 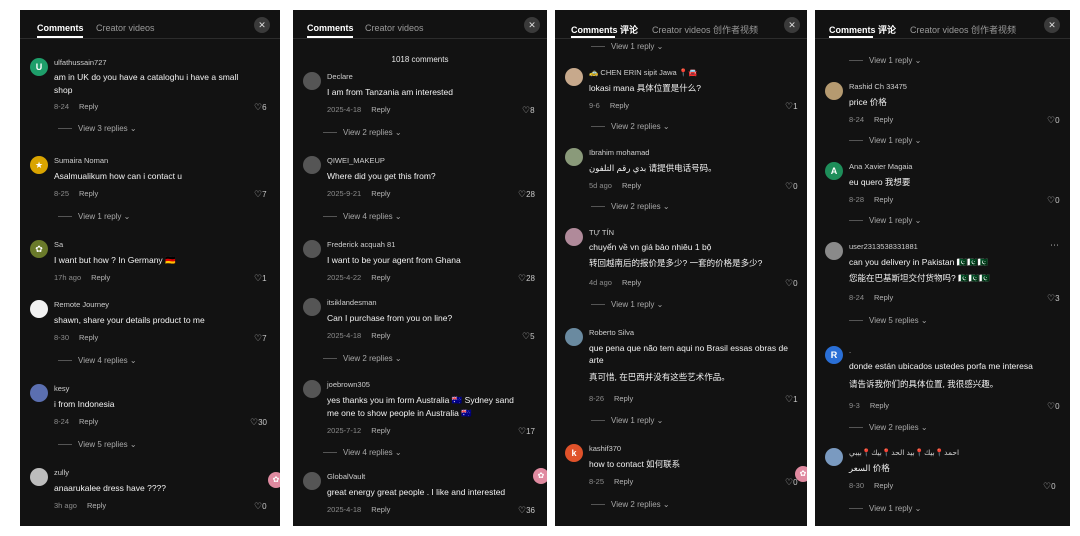 I want to click on comment-username: 🚕 CHEN ERIN sipit Jawa 📍🚘, so click(x=643, y=72).